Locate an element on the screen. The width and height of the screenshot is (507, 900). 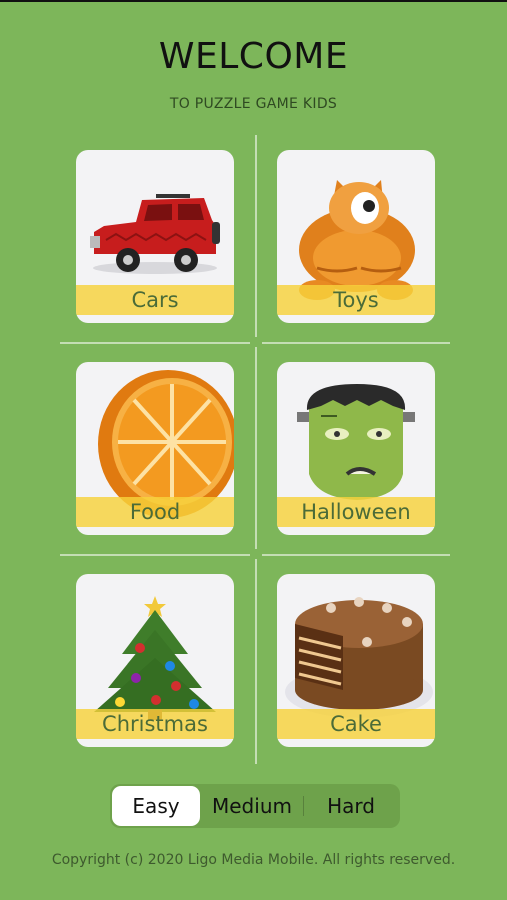
difficulty-selector: Easy Medium Hard is located at coordinates (255, 806).